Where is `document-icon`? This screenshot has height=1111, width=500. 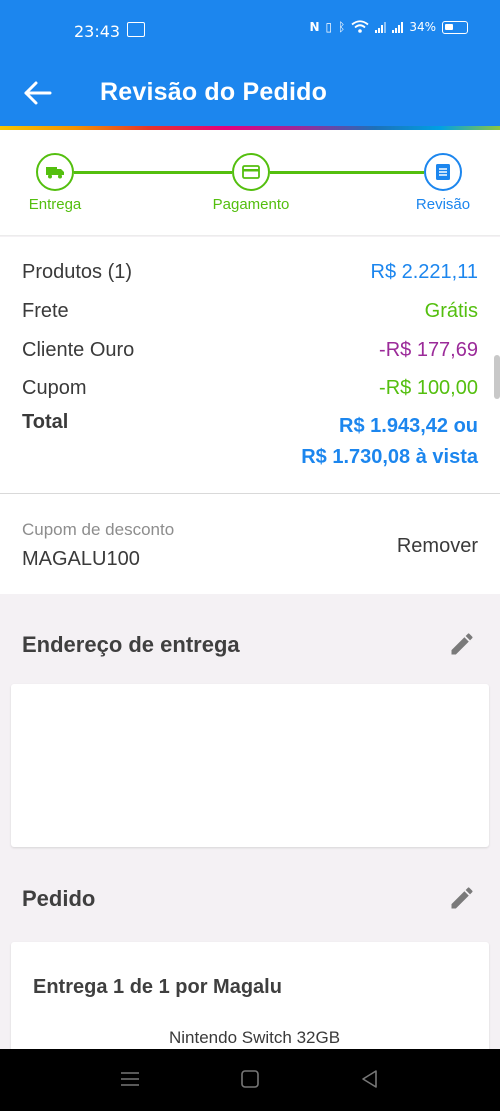
document-icon is located at coordinates (443, 172).